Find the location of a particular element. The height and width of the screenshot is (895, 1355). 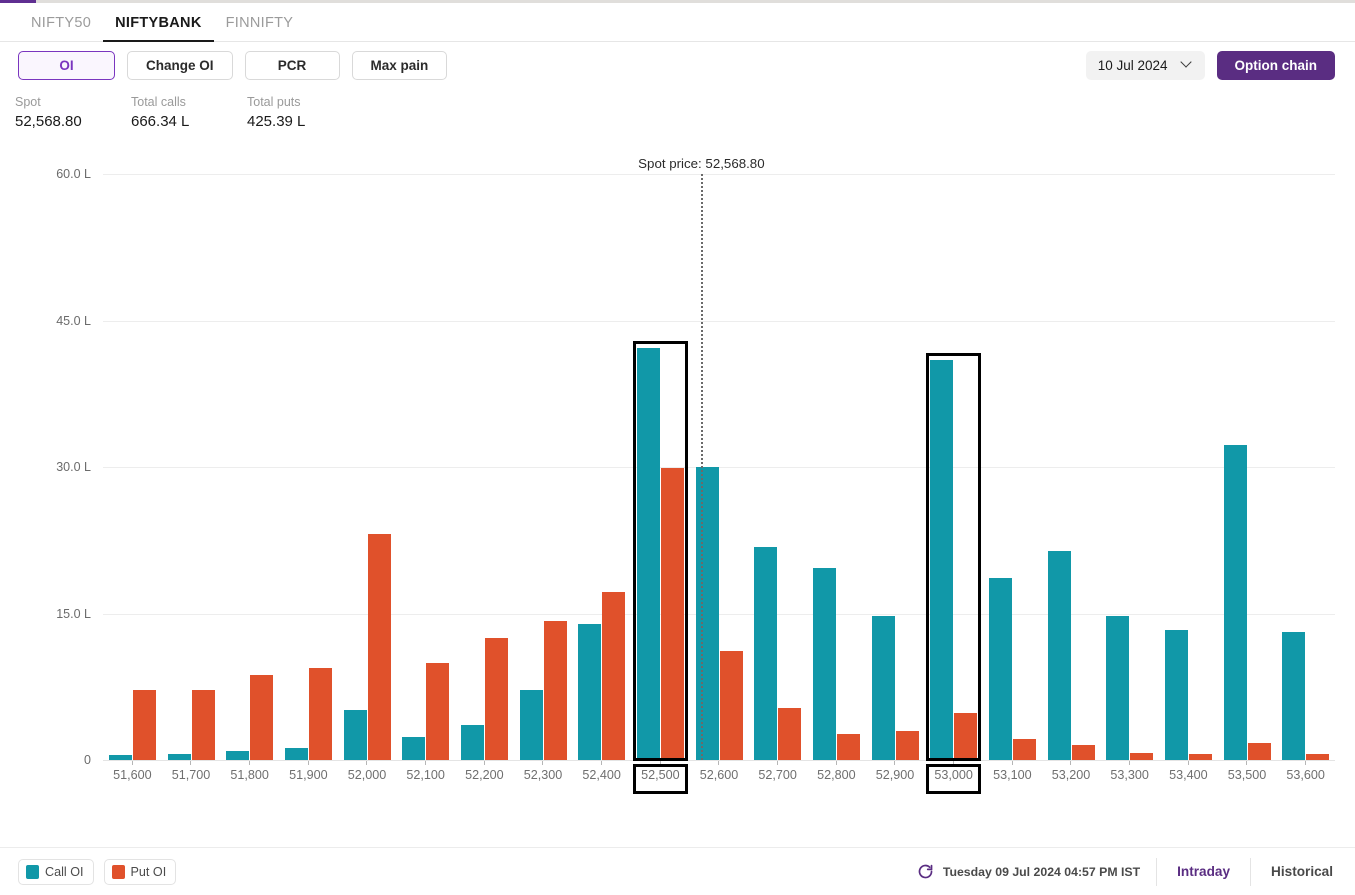

index-tab-finnifty: FINNIFTY is located at coordinates (260, 22).